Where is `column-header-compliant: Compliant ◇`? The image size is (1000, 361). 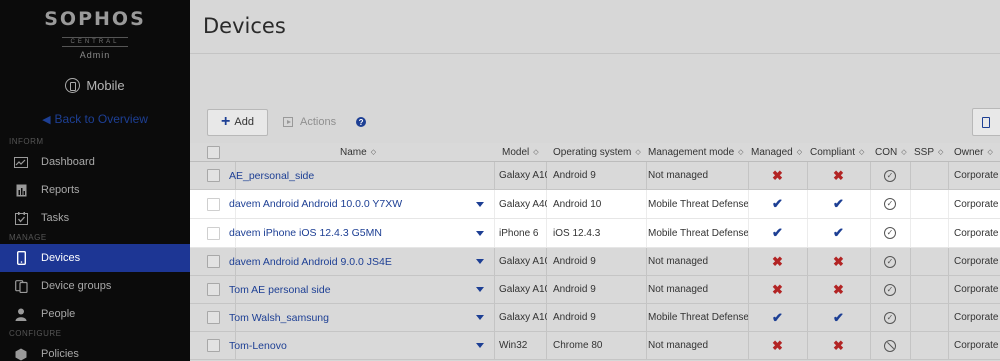
column-header-compliant: Compliant ◇ is located at coordinates (840, 152).